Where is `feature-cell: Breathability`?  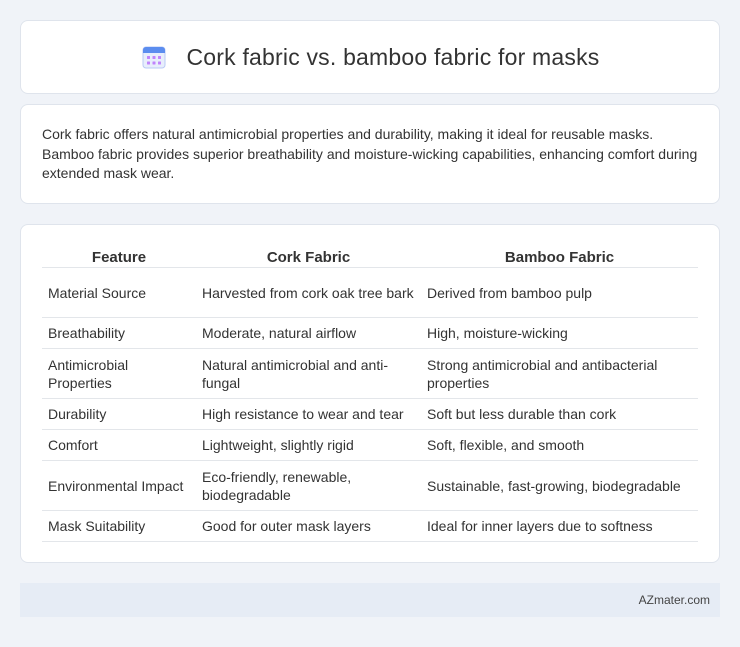 feature-cell: Breathability is located at coordinates (119, 333).